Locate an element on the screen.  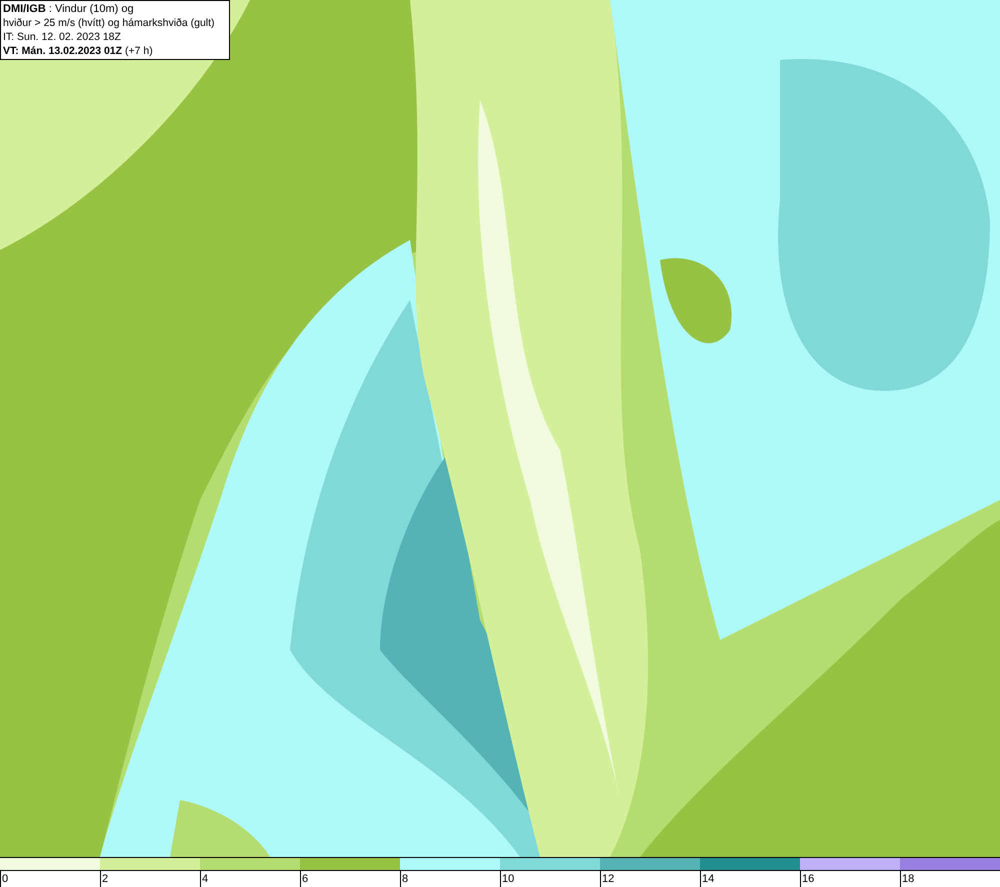
legend-label: 14 is located at coordinates (708, 879).